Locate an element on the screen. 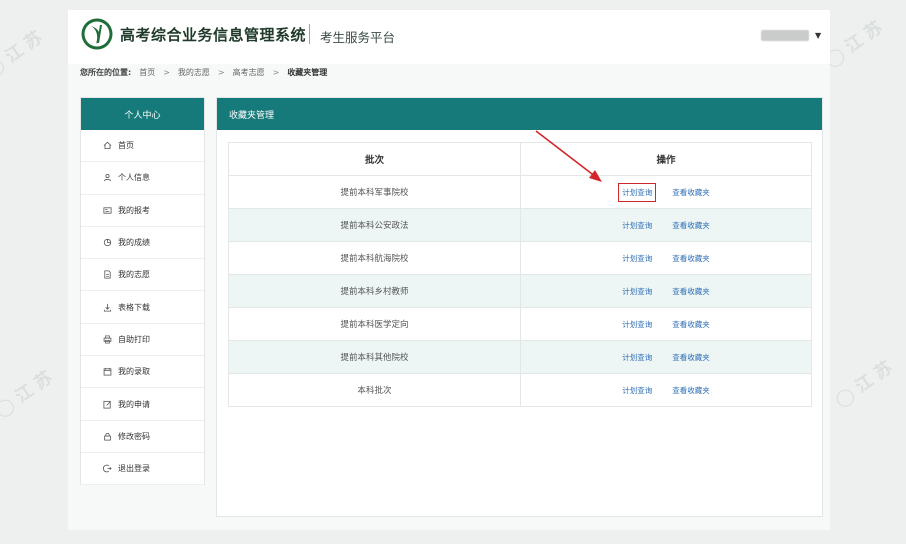 Image resolution: width=906 pixels, height=544 pixels. system-title: 高考综合业务信息管理系统 is located at coordinates (213, 35).